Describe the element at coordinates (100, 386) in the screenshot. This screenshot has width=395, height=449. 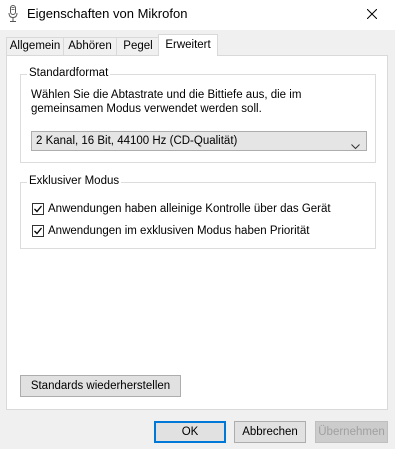
I see `restore-defaults-button: Standards wiederherstellen` at that location.